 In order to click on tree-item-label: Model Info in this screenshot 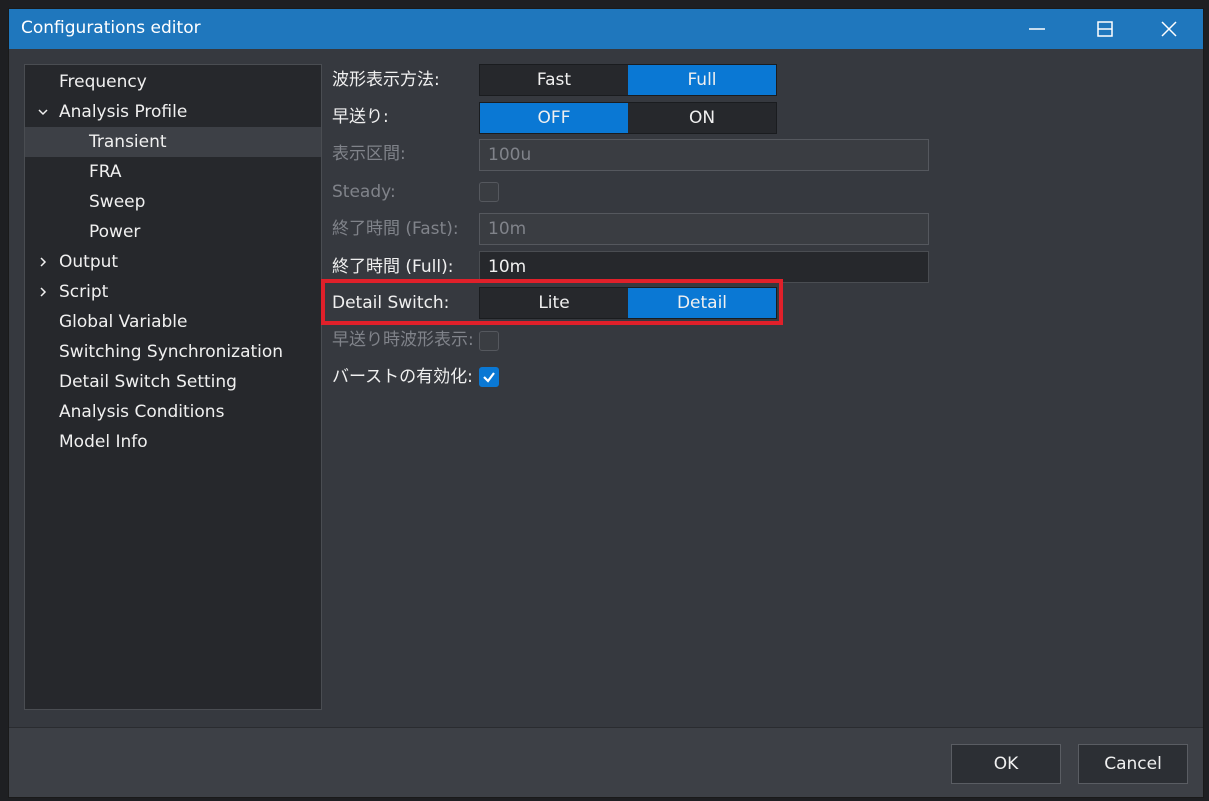, I will do `click(103, 442)`.